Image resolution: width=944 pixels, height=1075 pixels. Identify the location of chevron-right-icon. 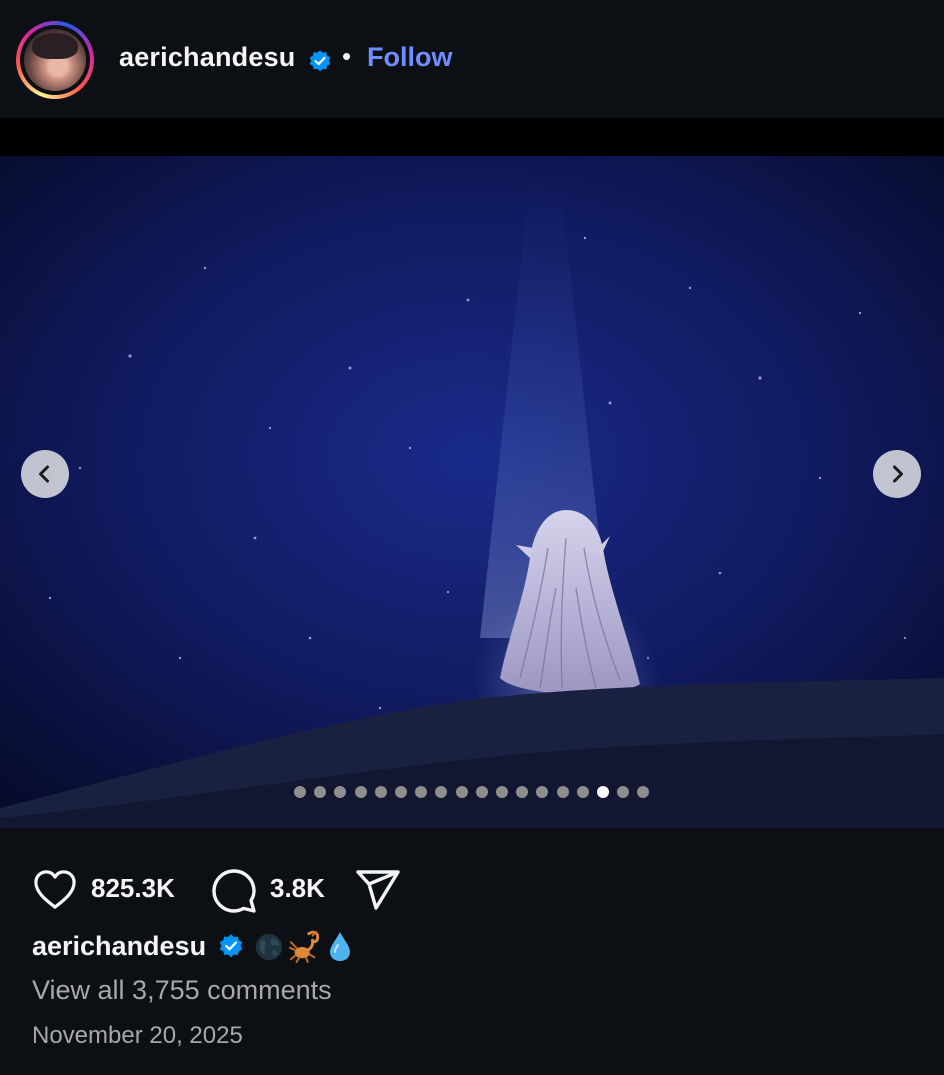
(898, 474).